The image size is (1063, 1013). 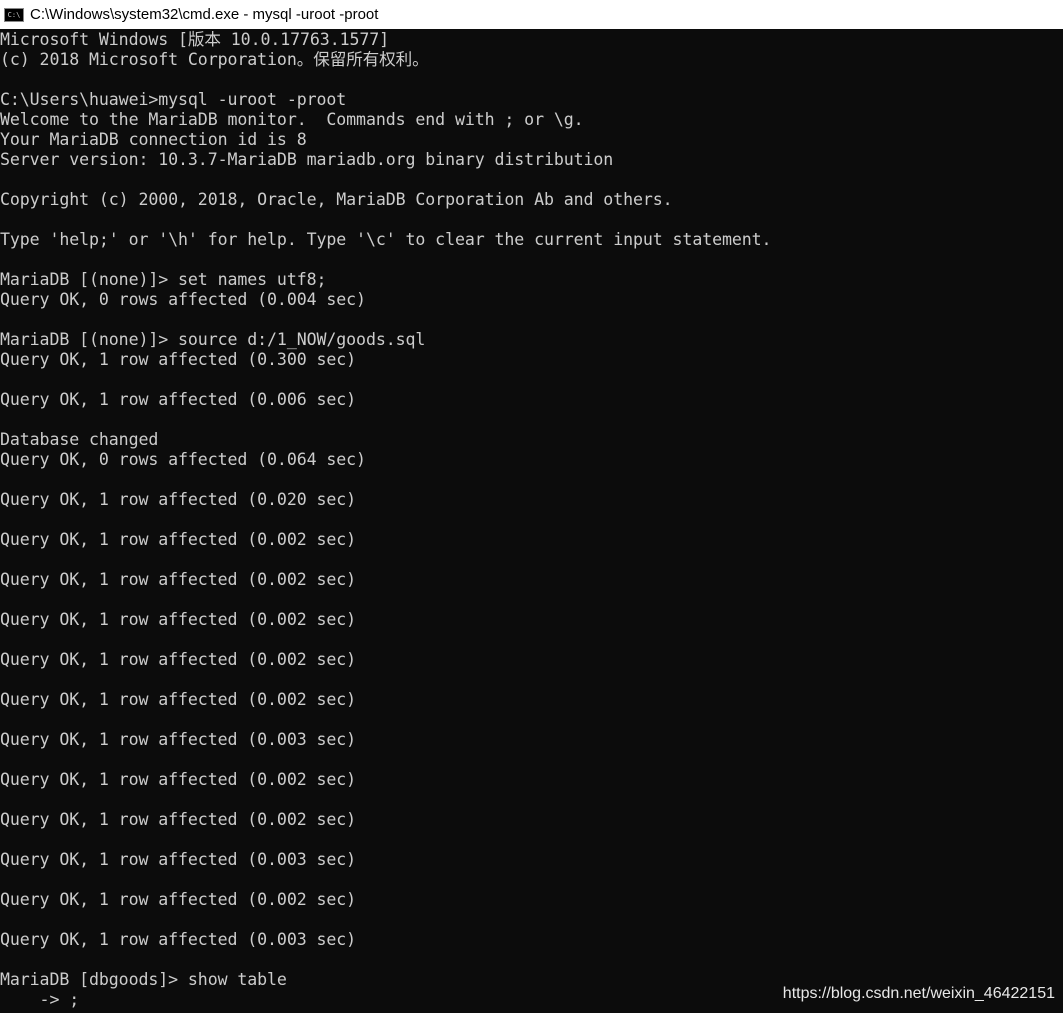 I want to click on console-line: C:\Users\huawei>mysql -uroot -proot, so click(x=173, y=99).